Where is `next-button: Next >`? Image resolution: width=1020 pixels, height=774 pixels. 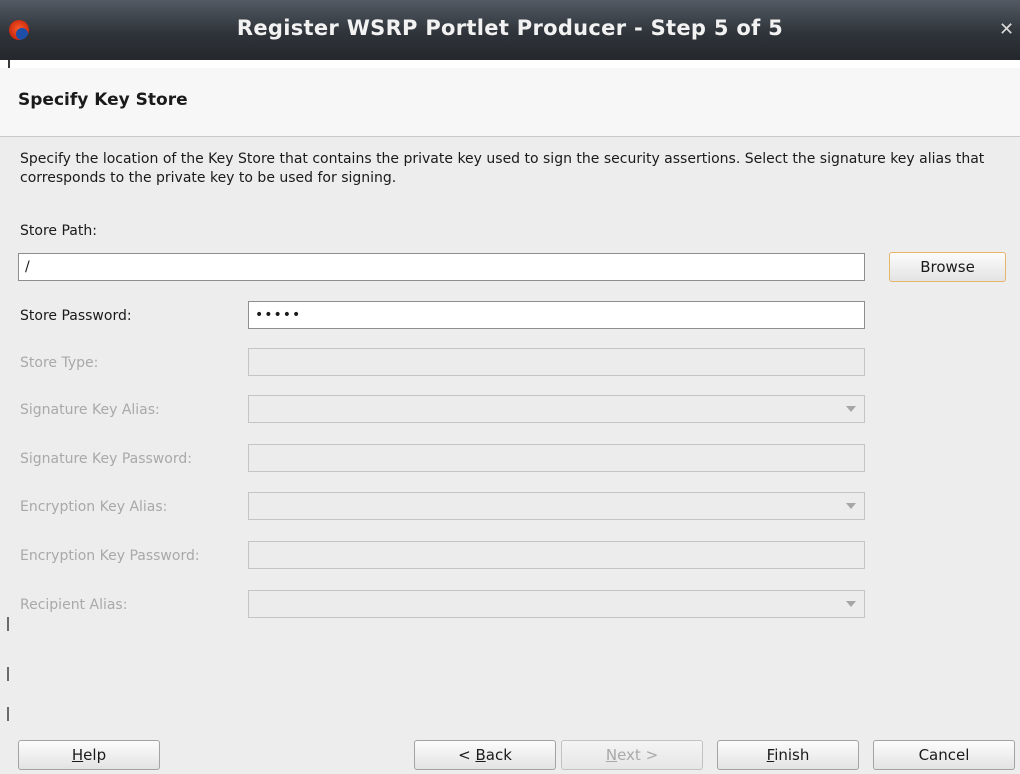
next-button: Next > is located at coordinates (632, 755).